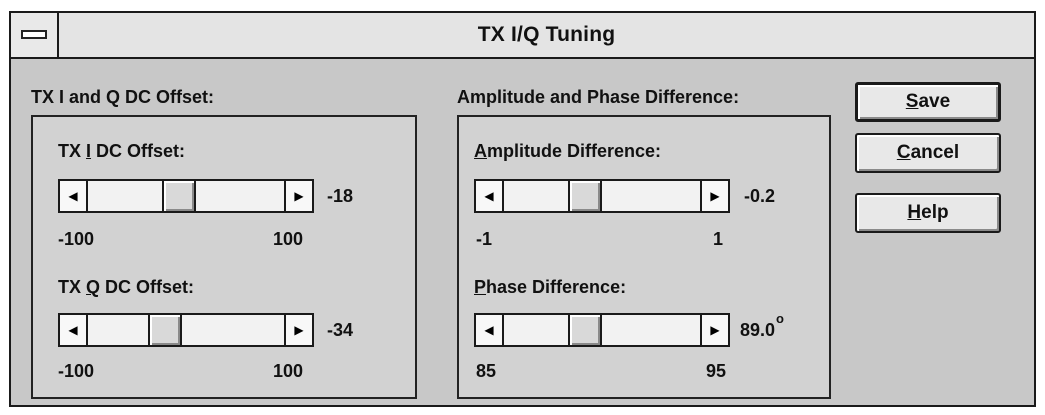 The height and width of the screenshot is (415, 1045). I want to click on tx-i-dc-offset-value: -18, so click(340, 196).